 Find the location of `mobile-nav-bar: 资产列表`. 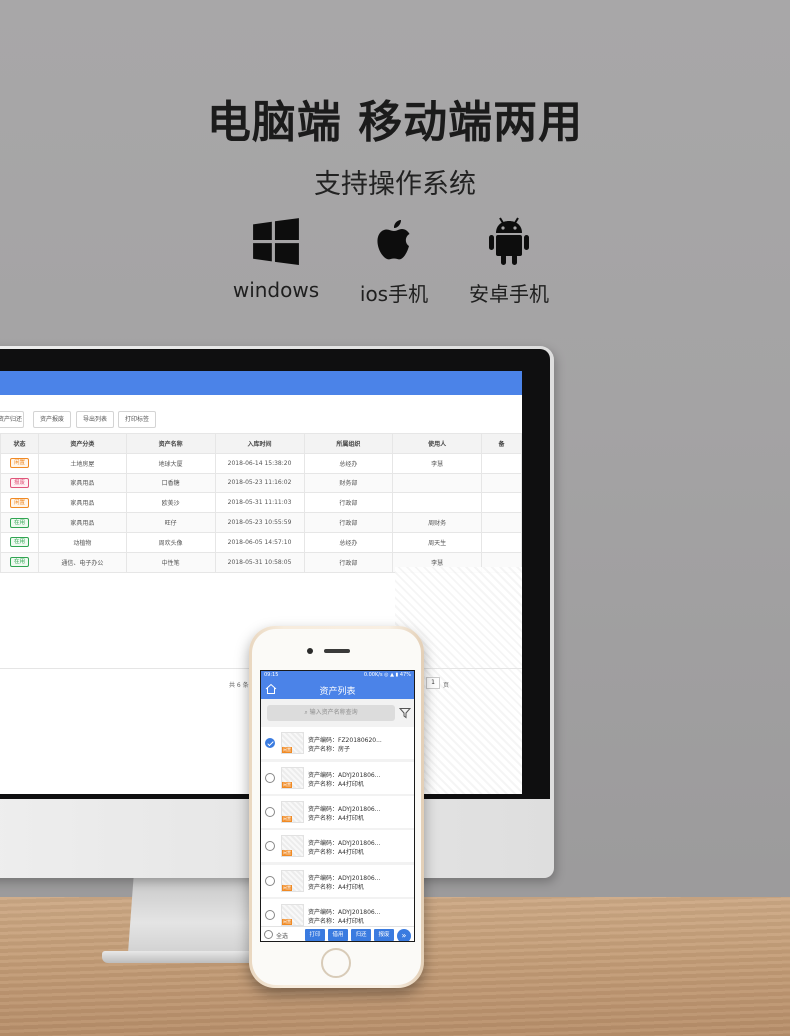

mobile-nav-bar: 资产列表 is located at coordinates (337, 689).